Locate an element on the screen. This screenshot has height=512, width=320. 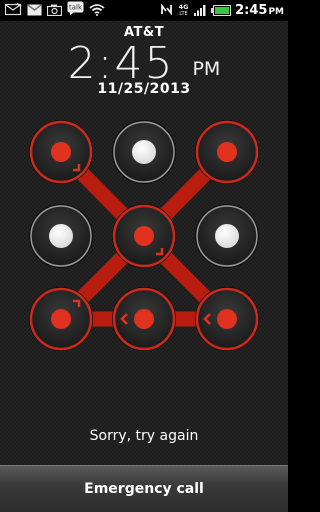
wifi-icon is located at coordinates (97, 10).